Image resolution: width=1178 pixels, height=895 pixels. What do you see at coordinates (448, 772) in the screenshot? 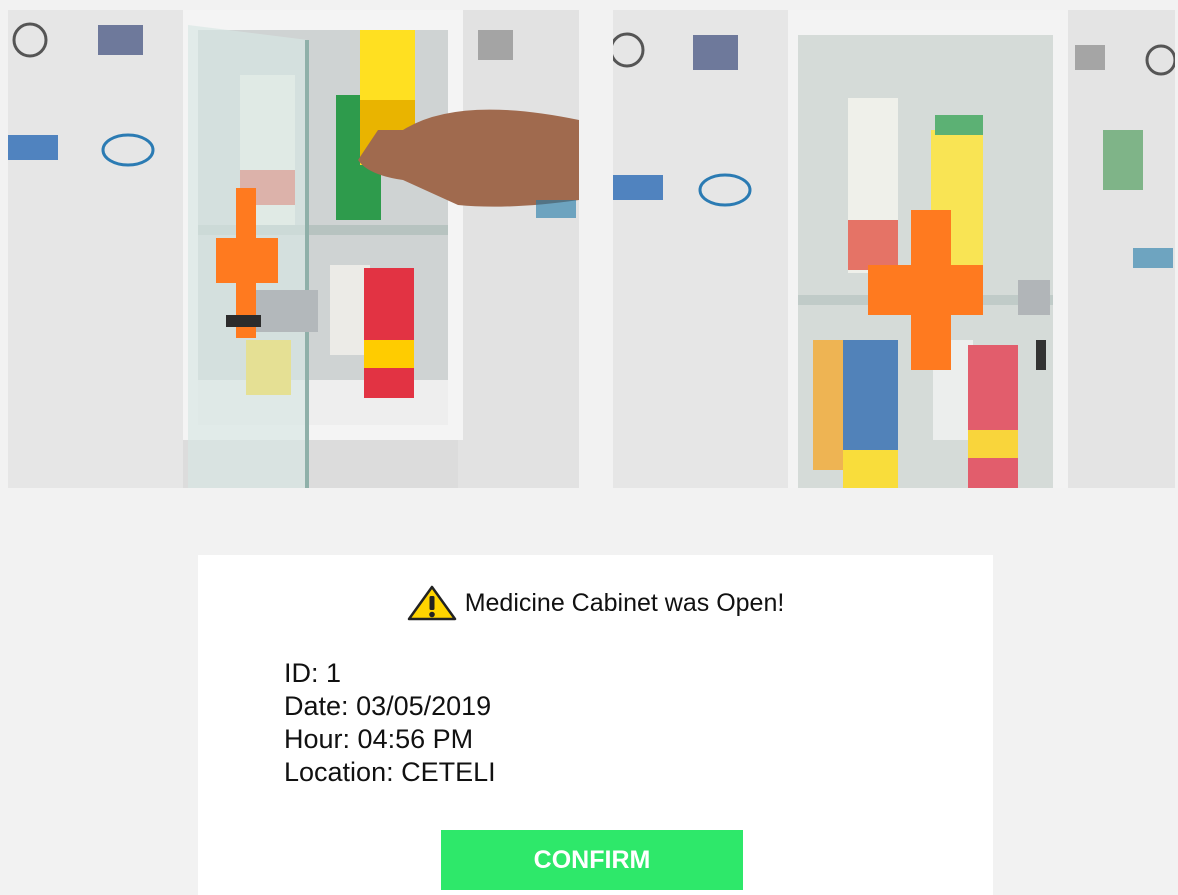
I see `location-value: CETELI` at bounding box center [448, 772].